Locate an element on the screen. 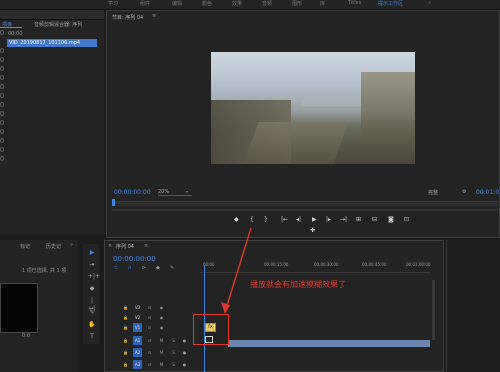 This screenshot has height=372, width=500. quality-select: 完整 is located at coordinates (433, 192).